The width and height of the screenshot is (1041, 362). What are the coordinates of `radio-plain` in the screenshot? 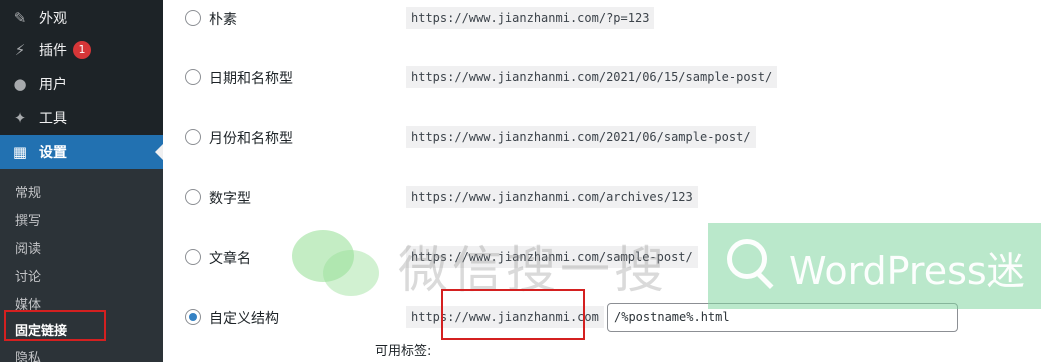 It's located at (193, 18).